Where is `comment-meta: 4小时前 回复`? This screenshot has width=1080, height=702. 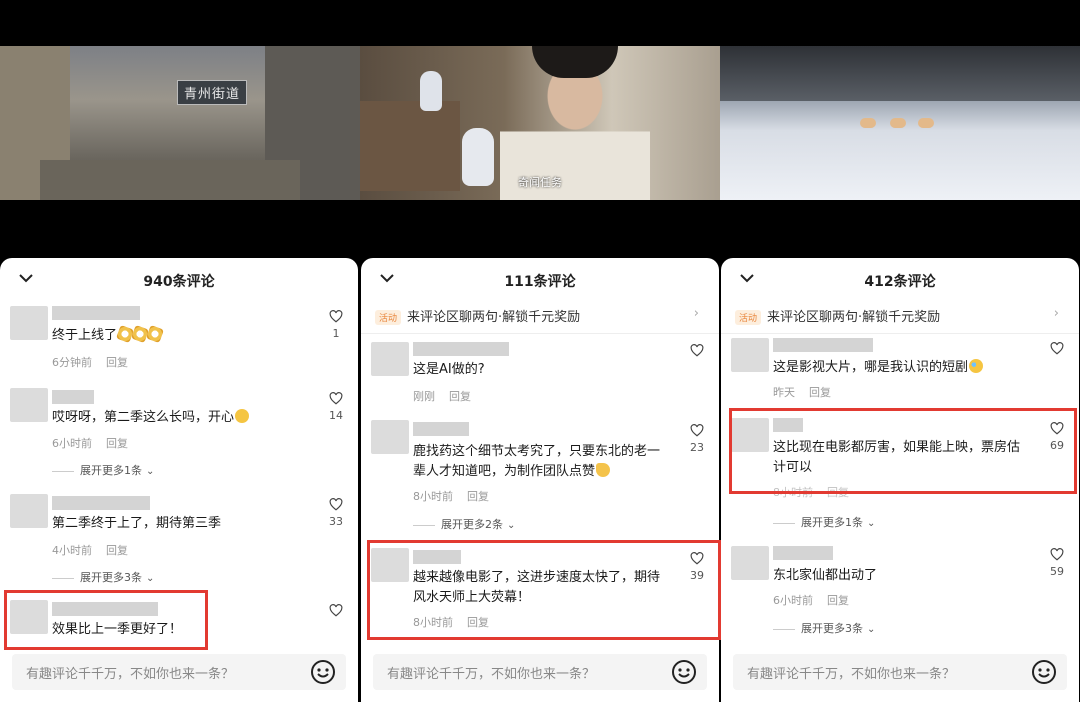
comment-meta: 4小时前 回复 is located at coordinates (90, 550).